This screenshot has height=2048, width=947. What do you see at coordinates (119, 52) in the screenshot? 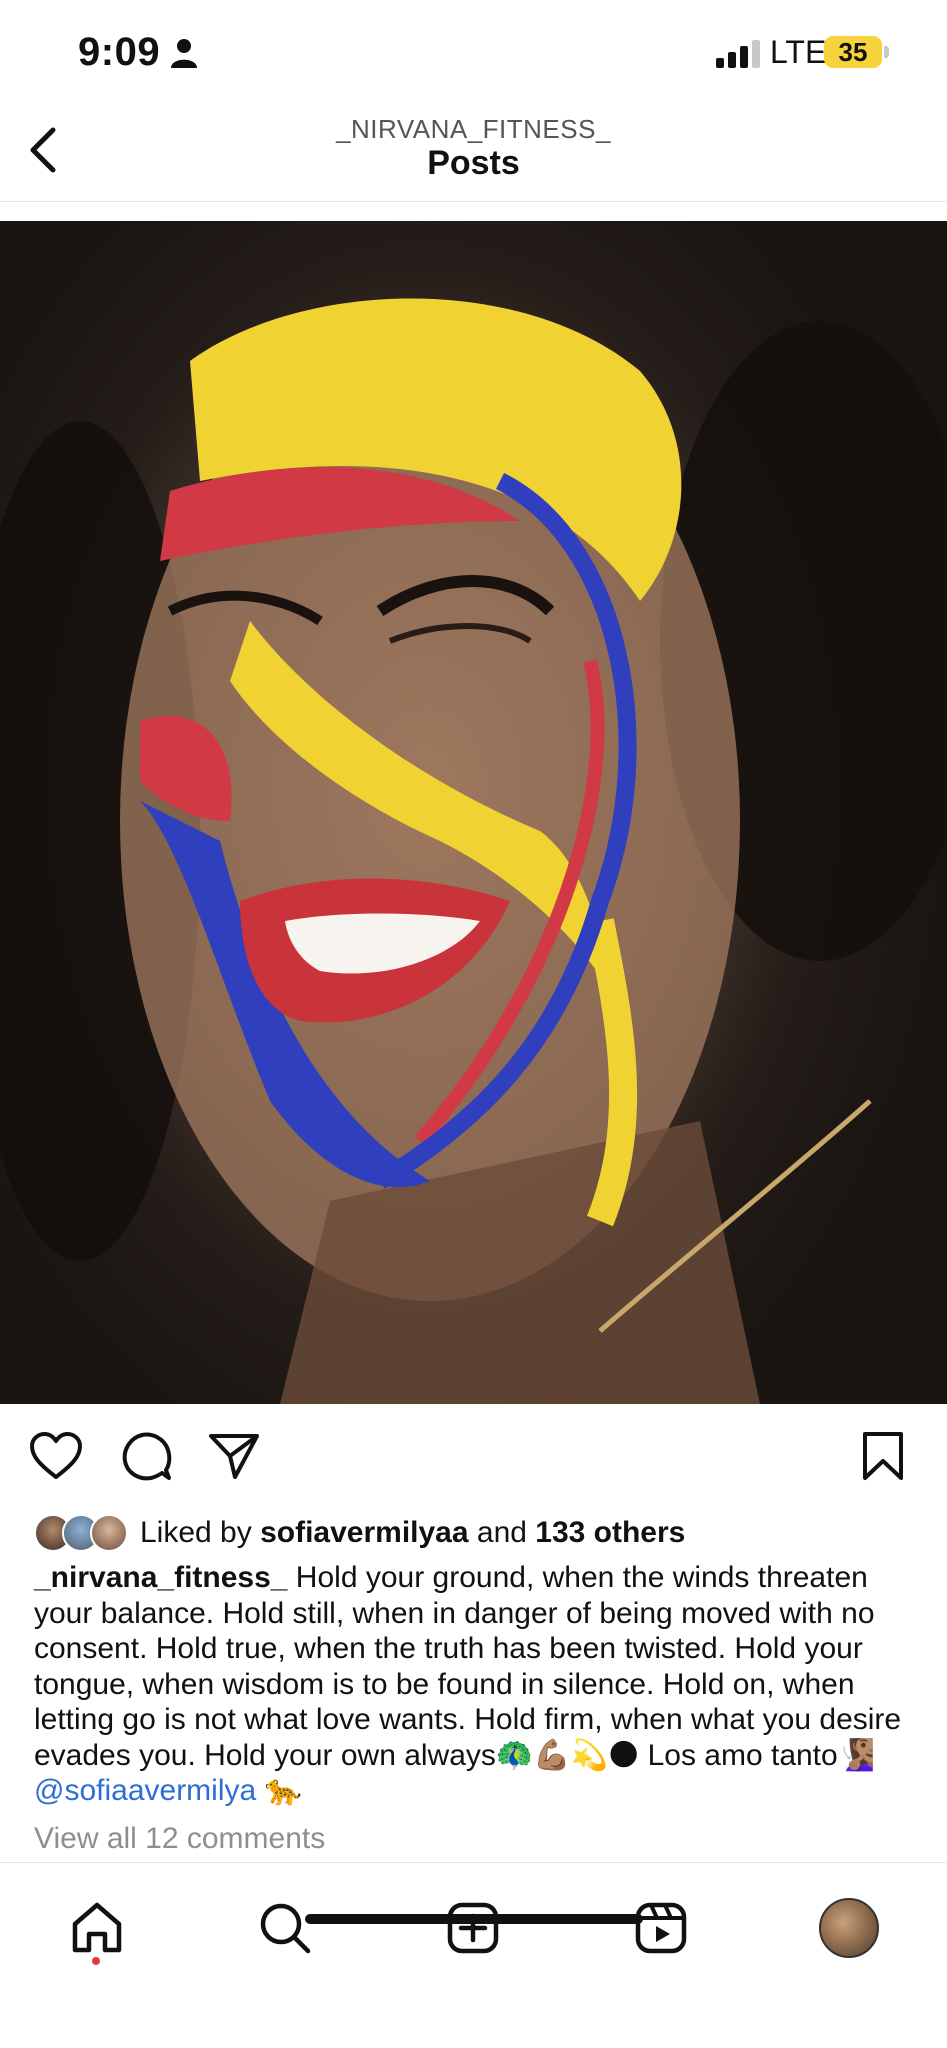
I see `status-time: 9:09` at bounding box center [119, 52].